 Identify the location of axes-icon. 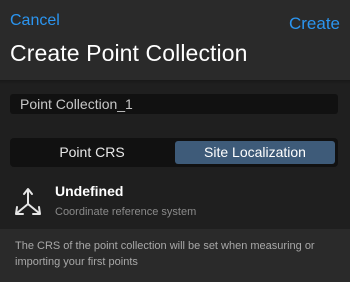
(28, 201).